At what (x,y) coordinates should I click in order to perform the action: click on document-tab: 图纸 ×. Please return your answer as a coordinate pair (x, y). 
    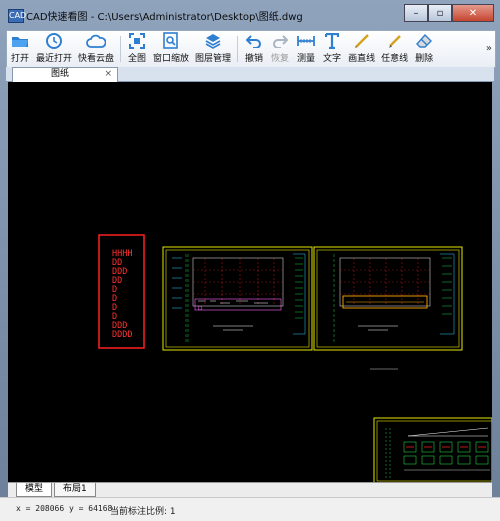
    Looking at the image, I should click on (65, 74).